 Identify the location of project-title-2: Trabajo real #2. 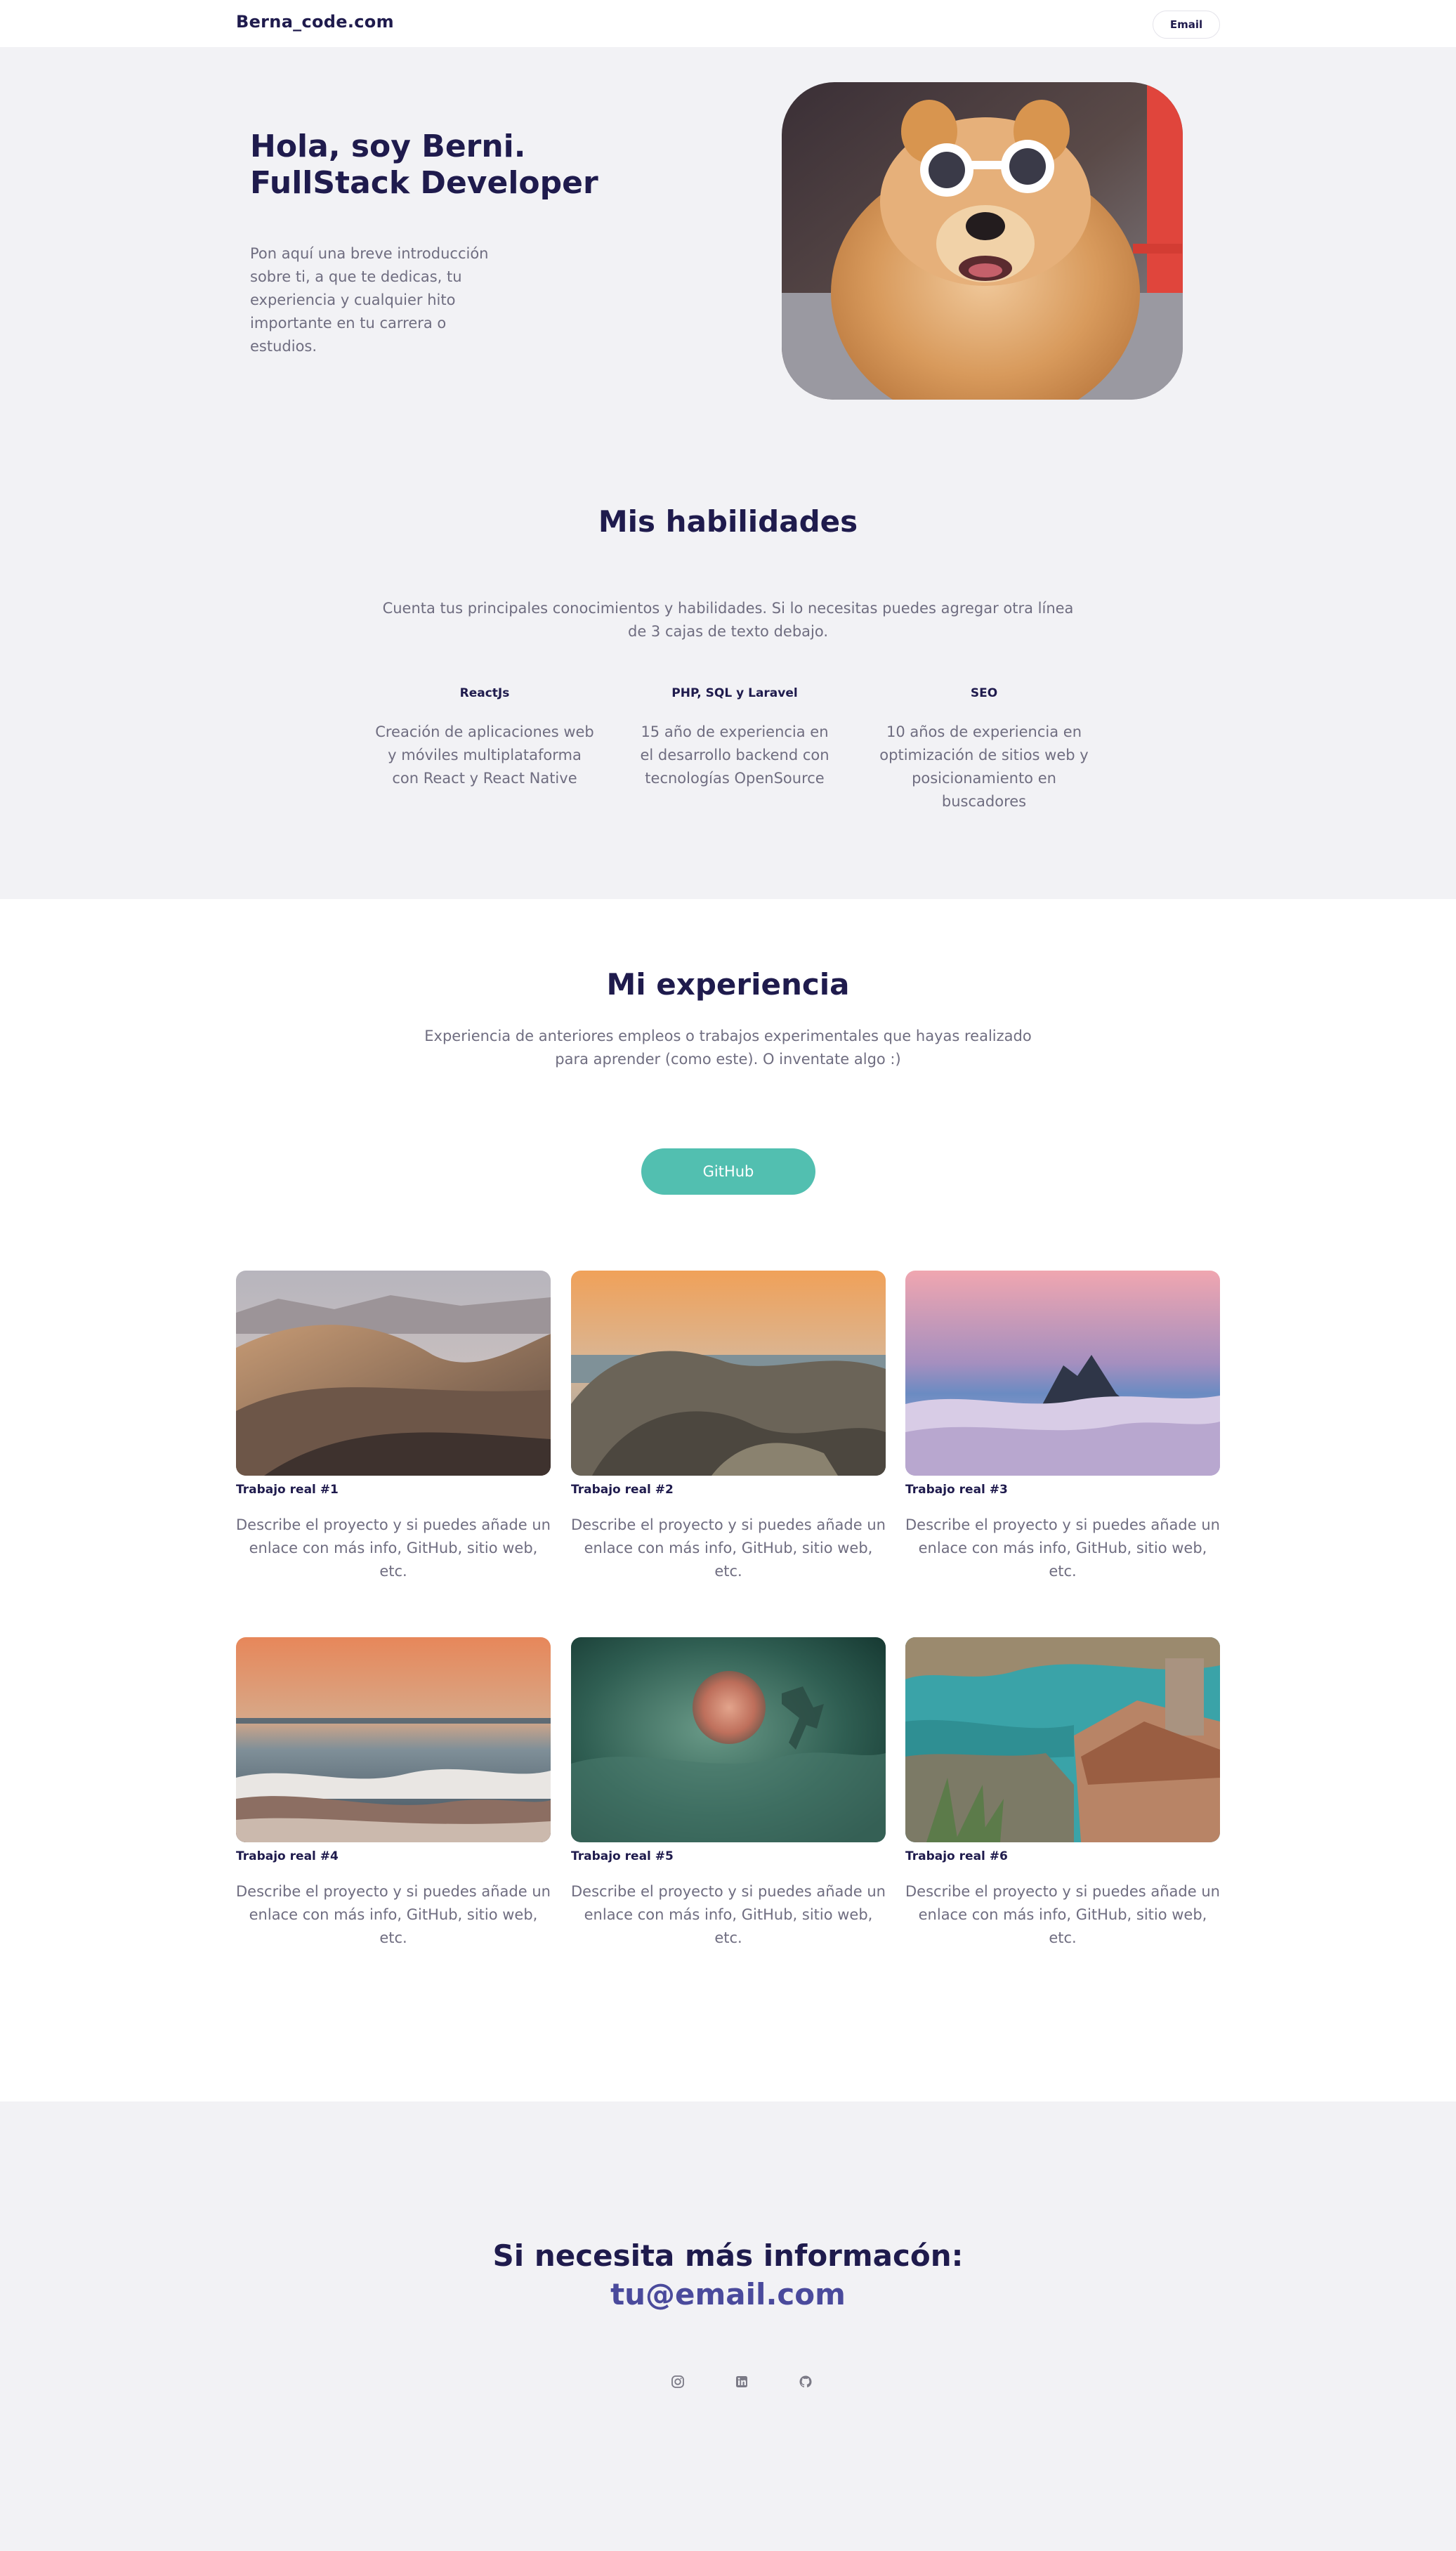
(623, 1490).